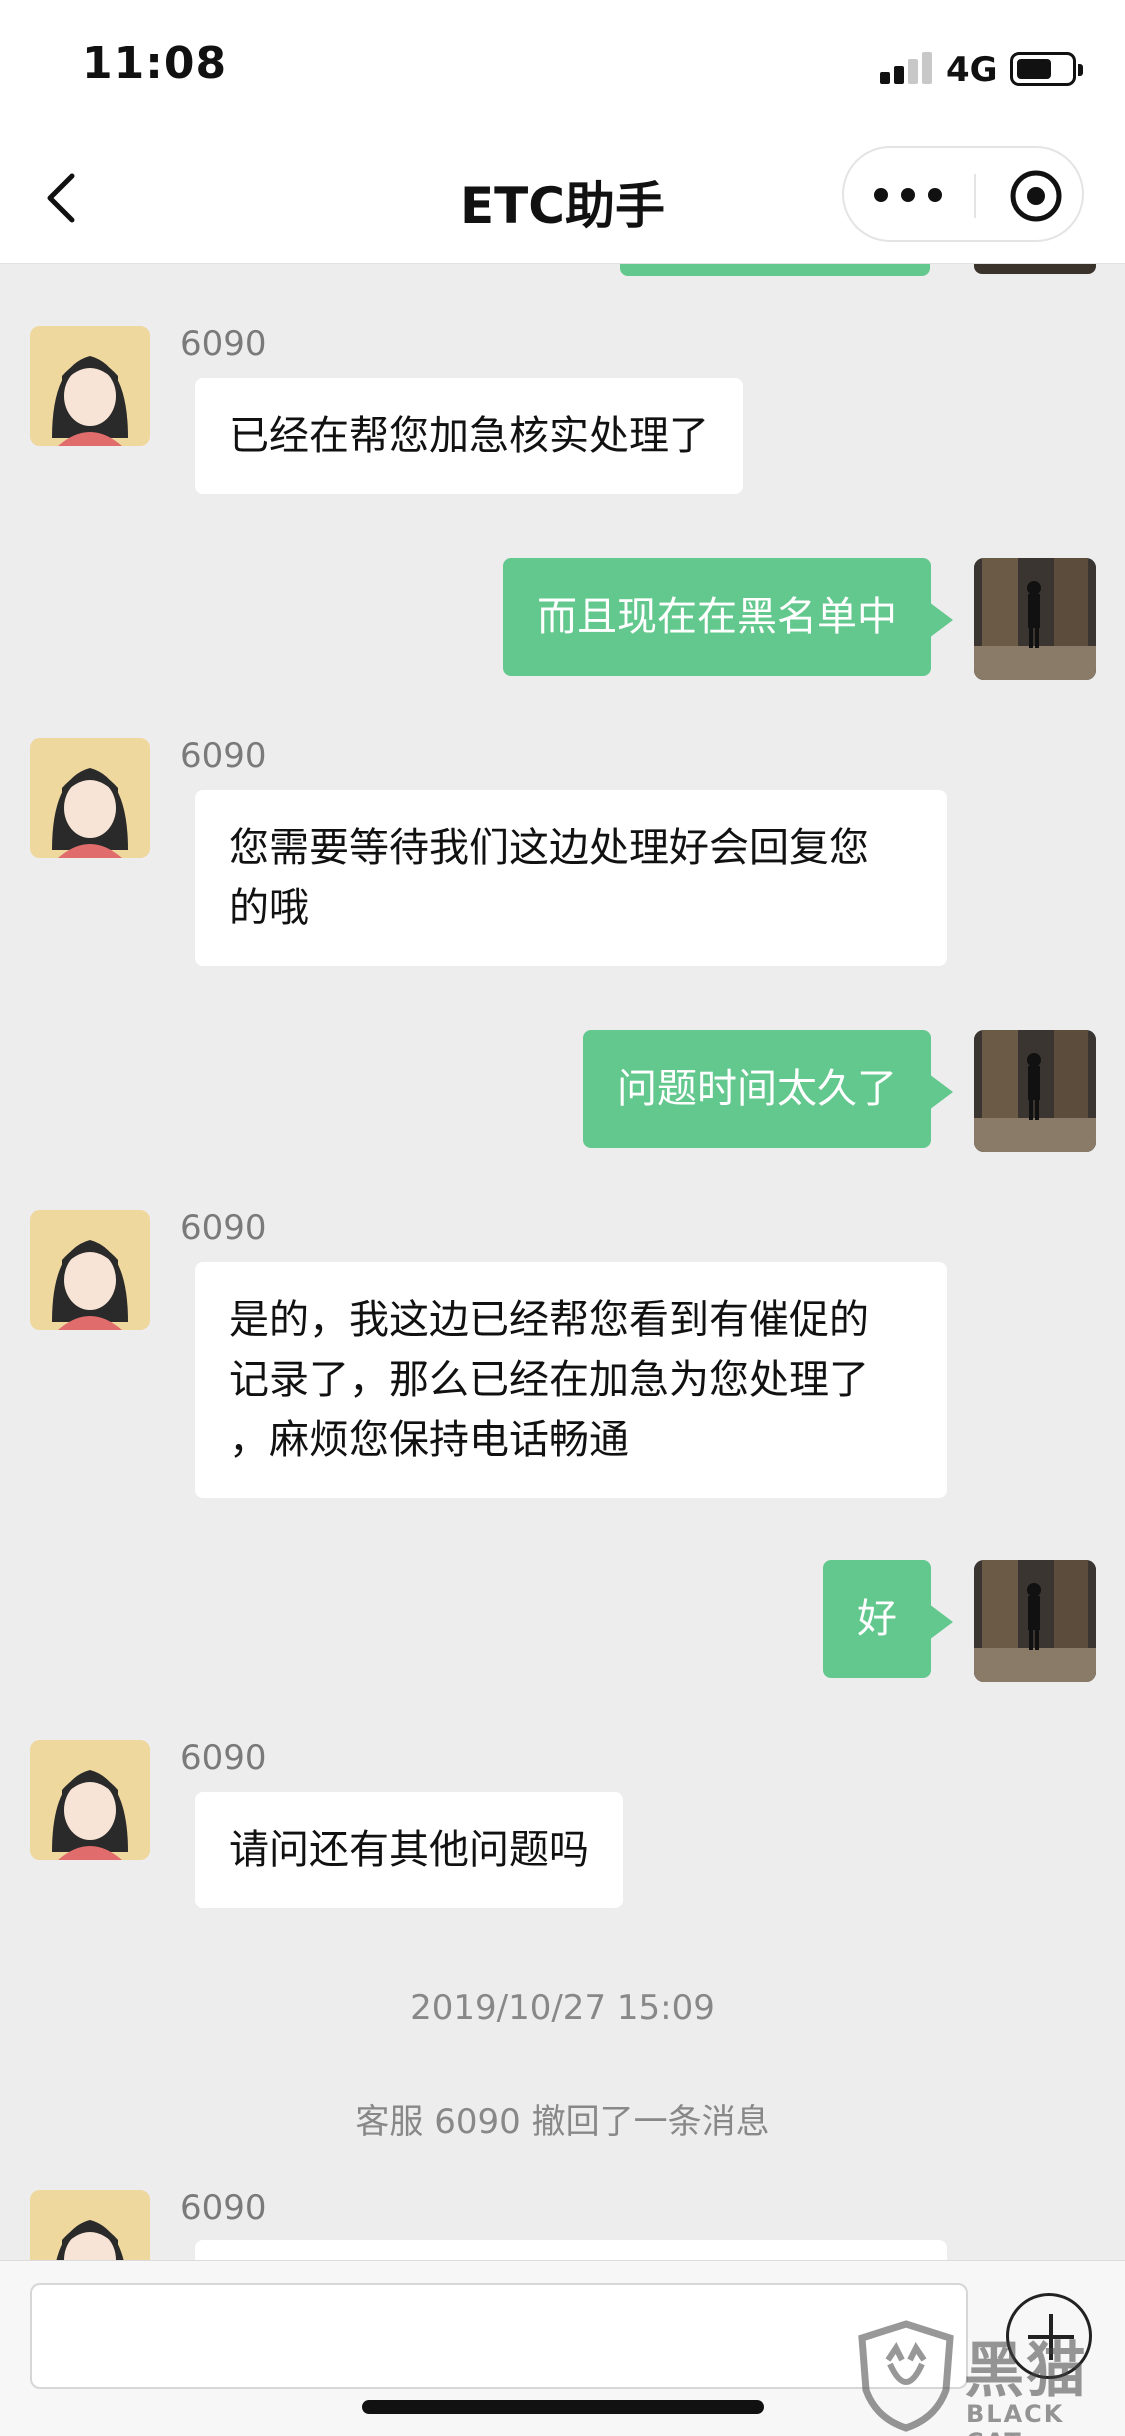  Describe the element at coordinates (775, 270) in the screenshot. I see `partial-bubble` at that location.